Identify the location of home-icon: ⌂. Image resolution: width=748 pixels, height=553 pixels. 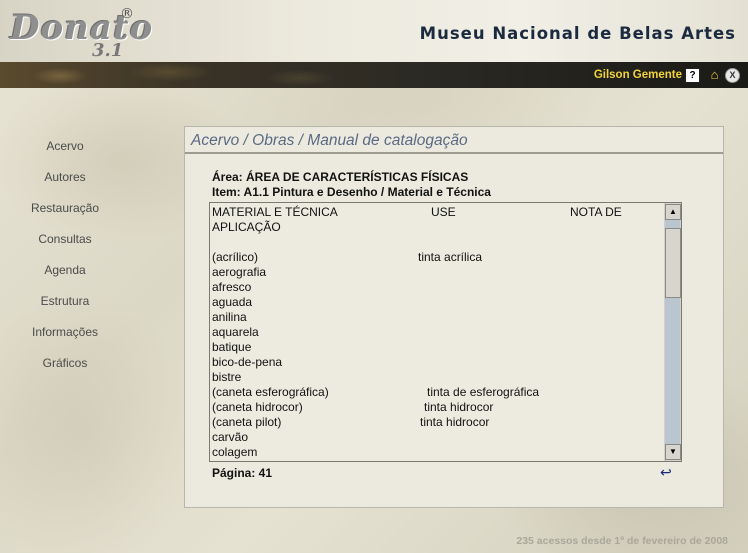
(714, 74).